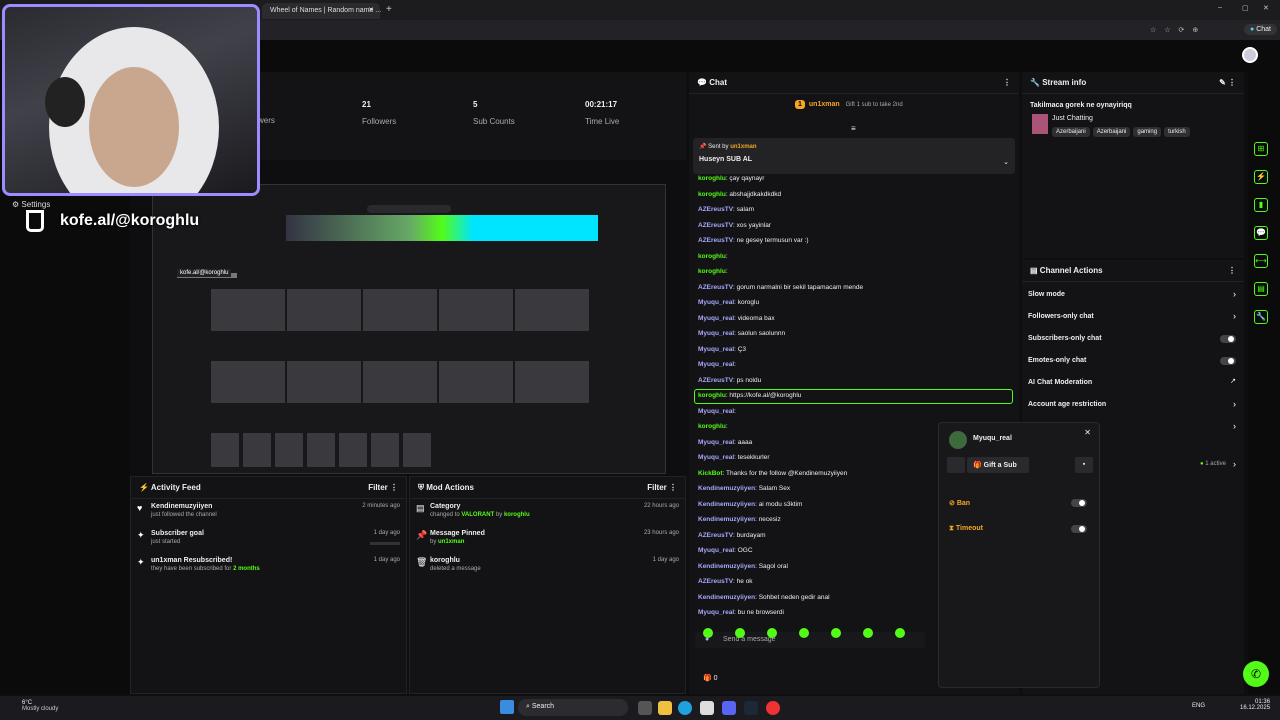 The image size is (1280, 720). Describe the element at coordinates (853, 128) in the screenshot. I see `filter-icon: ≡` at that location.